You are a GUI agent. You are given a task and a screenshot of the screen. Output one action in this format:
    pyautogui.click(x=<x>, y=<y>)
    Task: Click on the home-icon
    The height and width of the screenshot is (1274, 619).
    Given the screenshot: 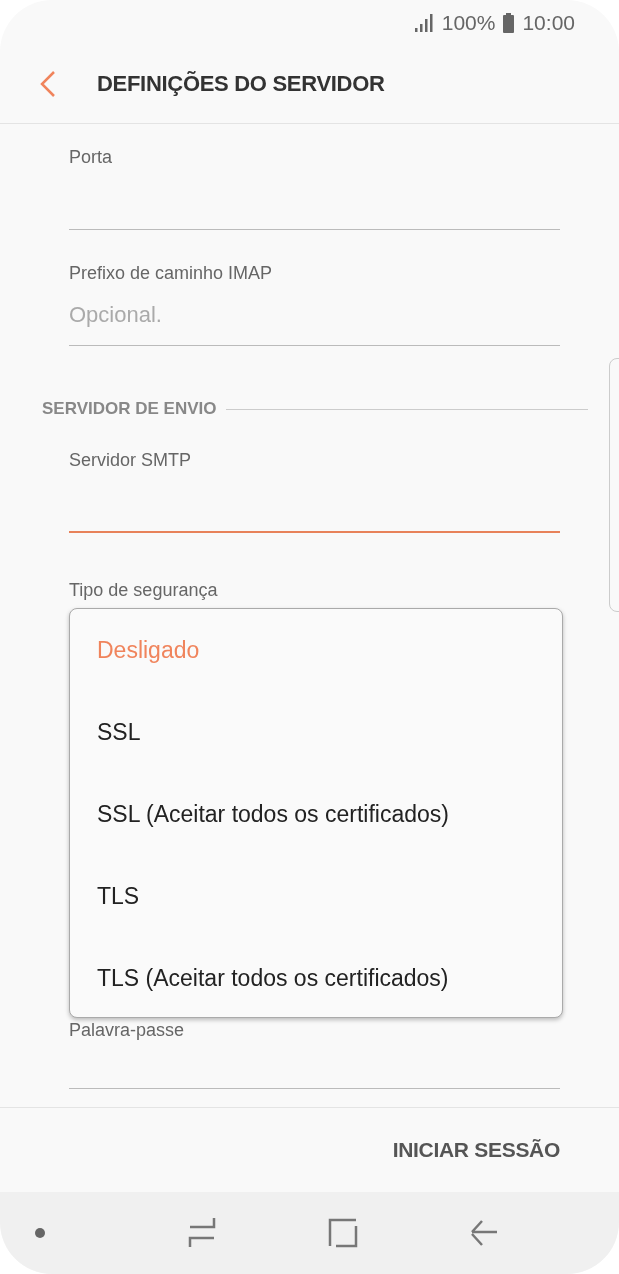 What is the action you would take?
    pyautogui.click(x=343, y=1233)
    